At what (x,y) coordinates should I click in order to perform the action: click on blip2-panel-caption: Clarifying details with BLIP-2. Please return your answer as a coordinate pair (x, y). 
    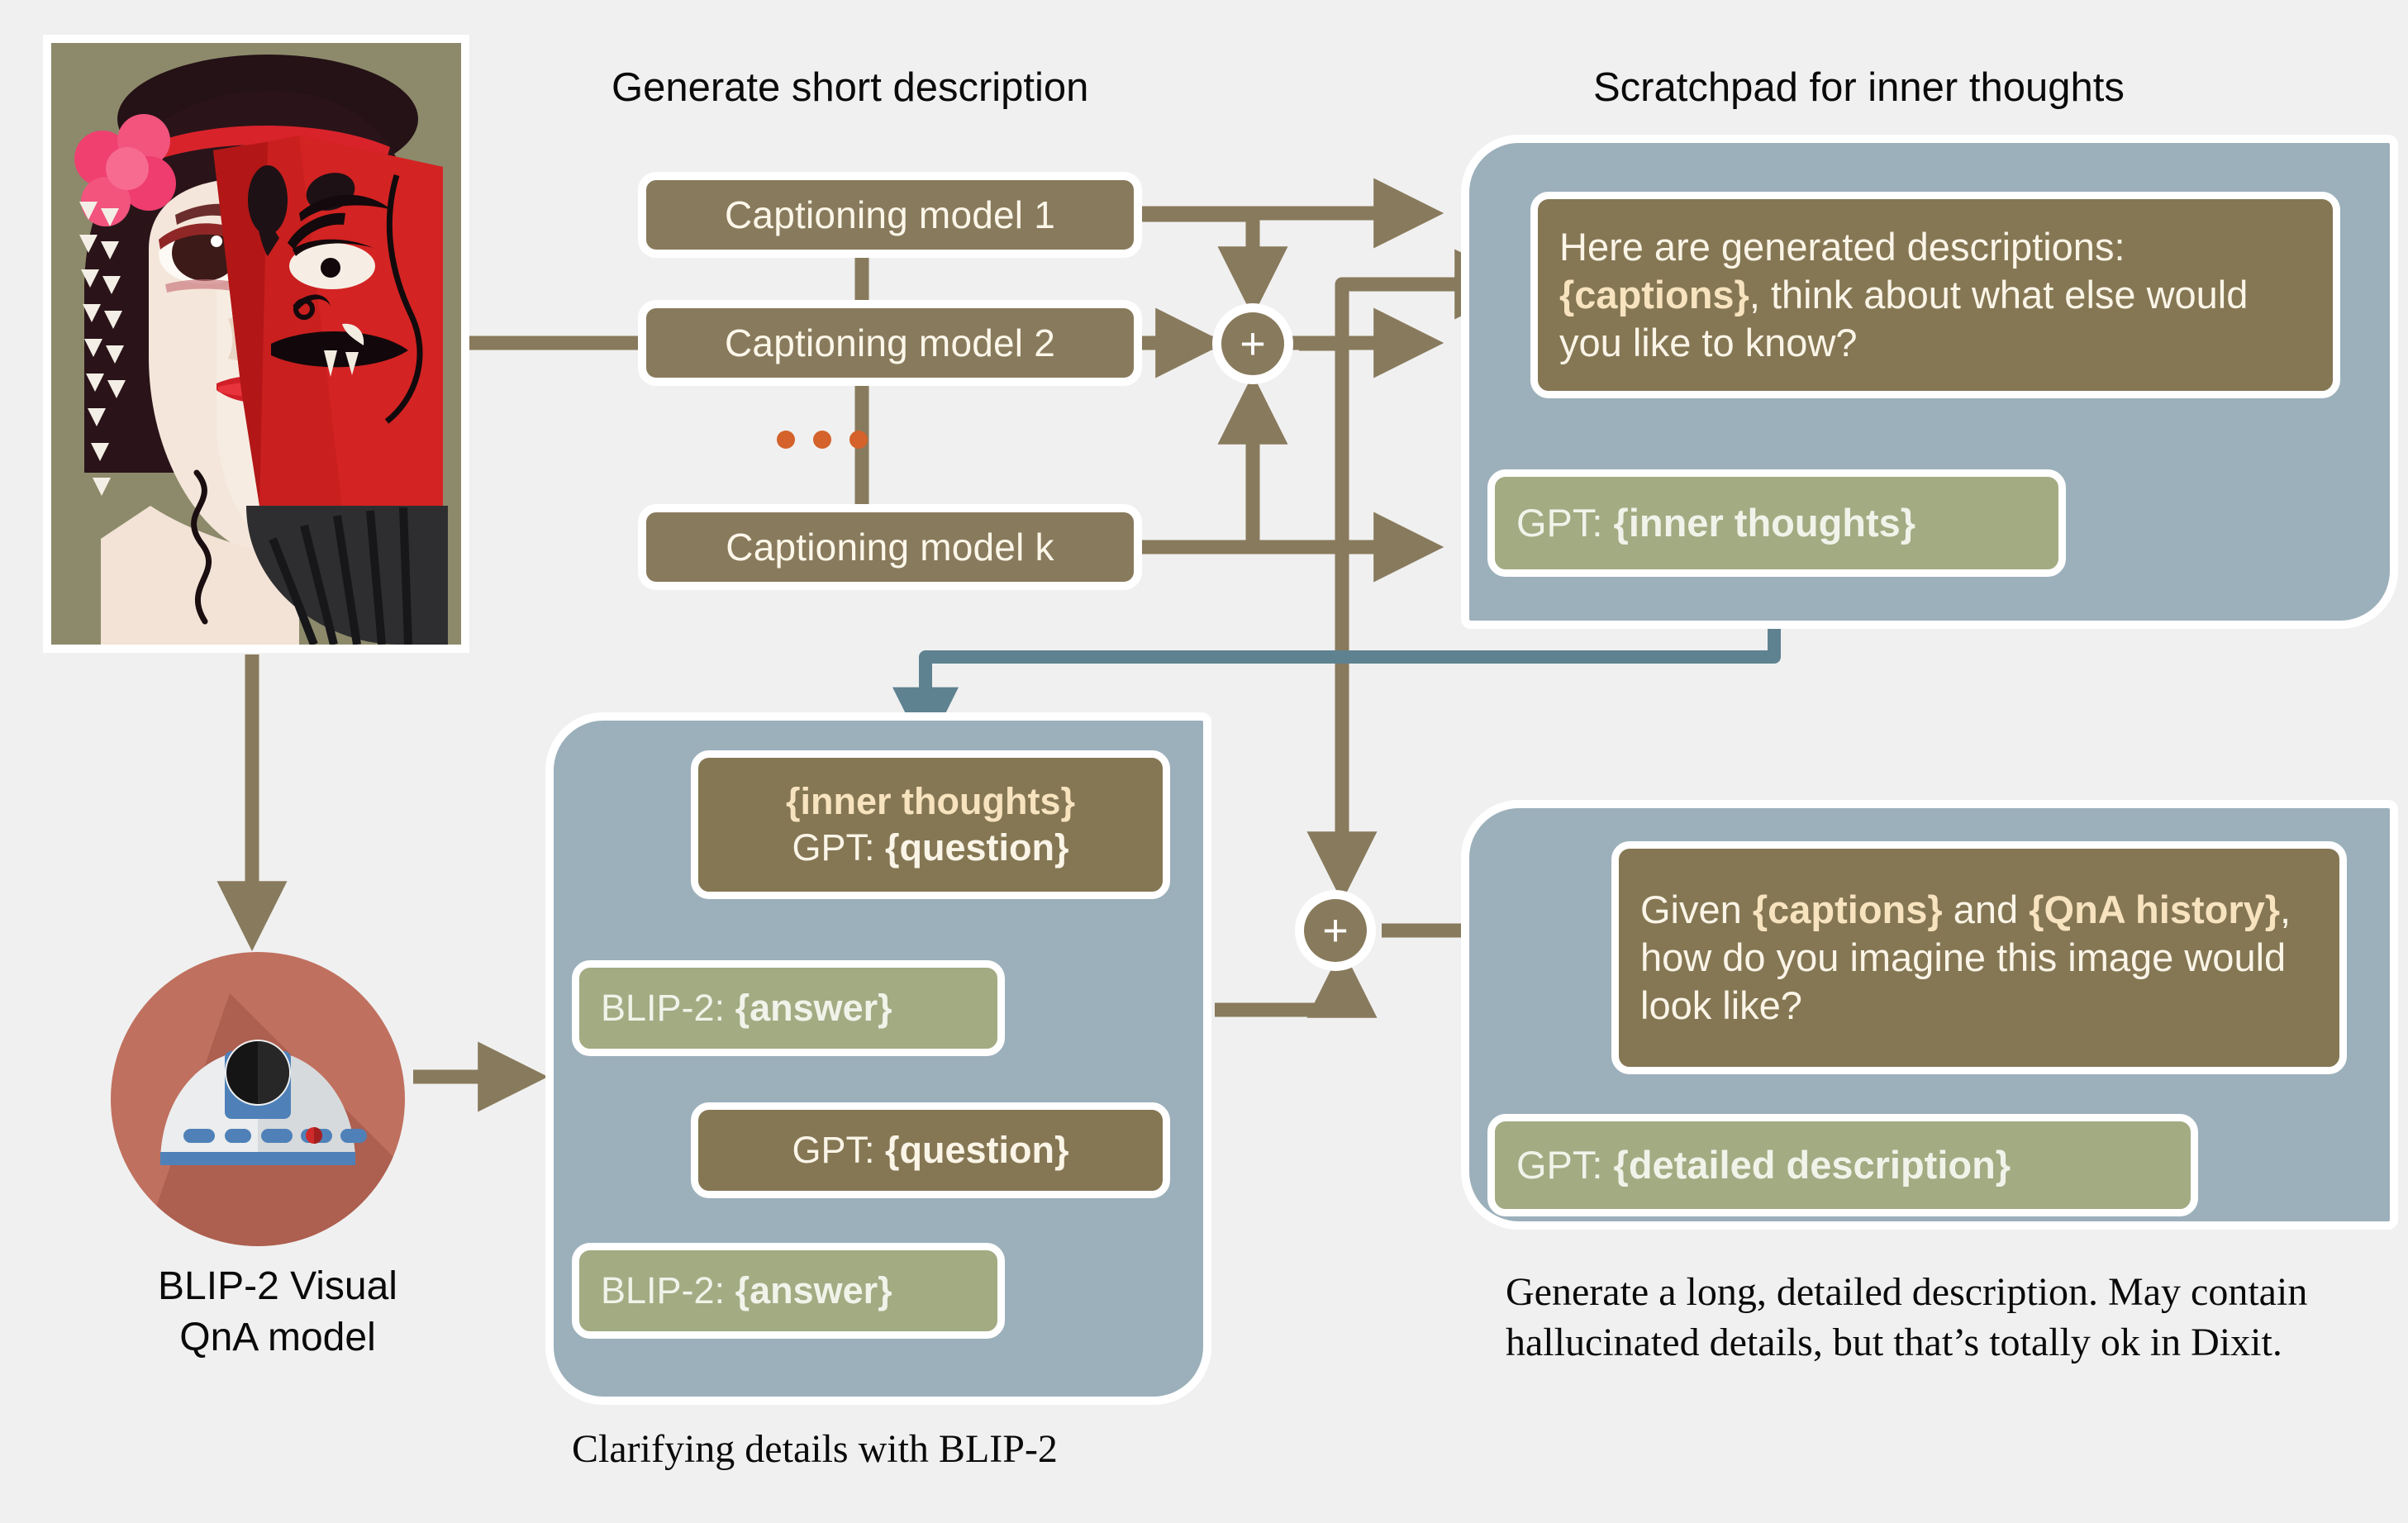
    Looking at the image, I should click on (815, 1449).